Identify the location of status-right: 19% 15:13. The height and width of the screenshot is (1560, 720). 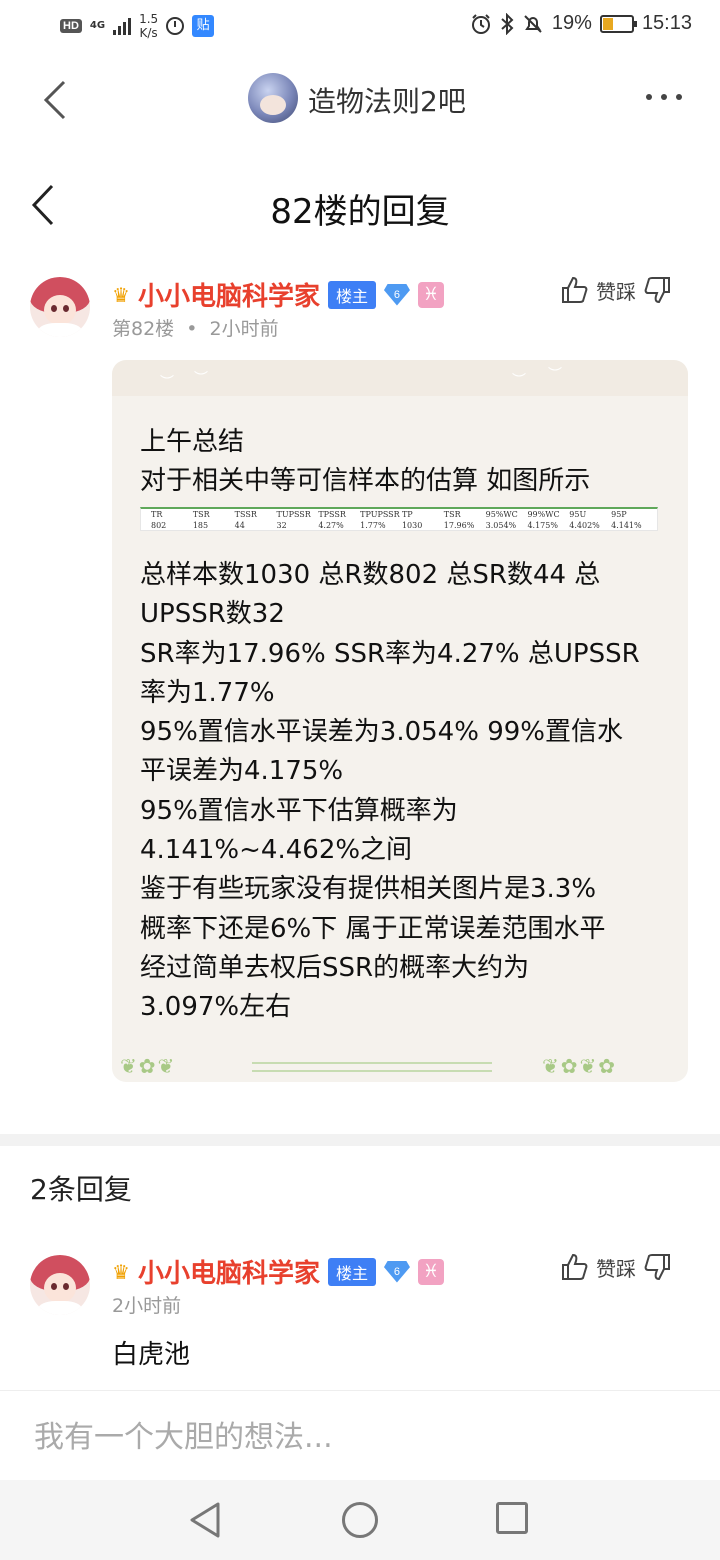
(581, 23).